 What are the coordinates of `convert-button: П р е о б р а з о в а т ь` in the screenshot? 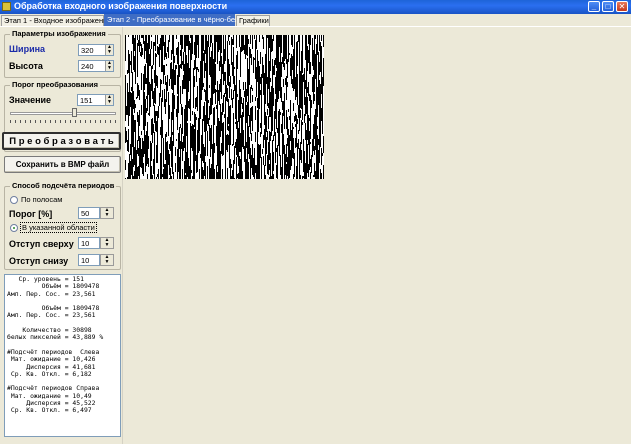 It's located at (61, 141).